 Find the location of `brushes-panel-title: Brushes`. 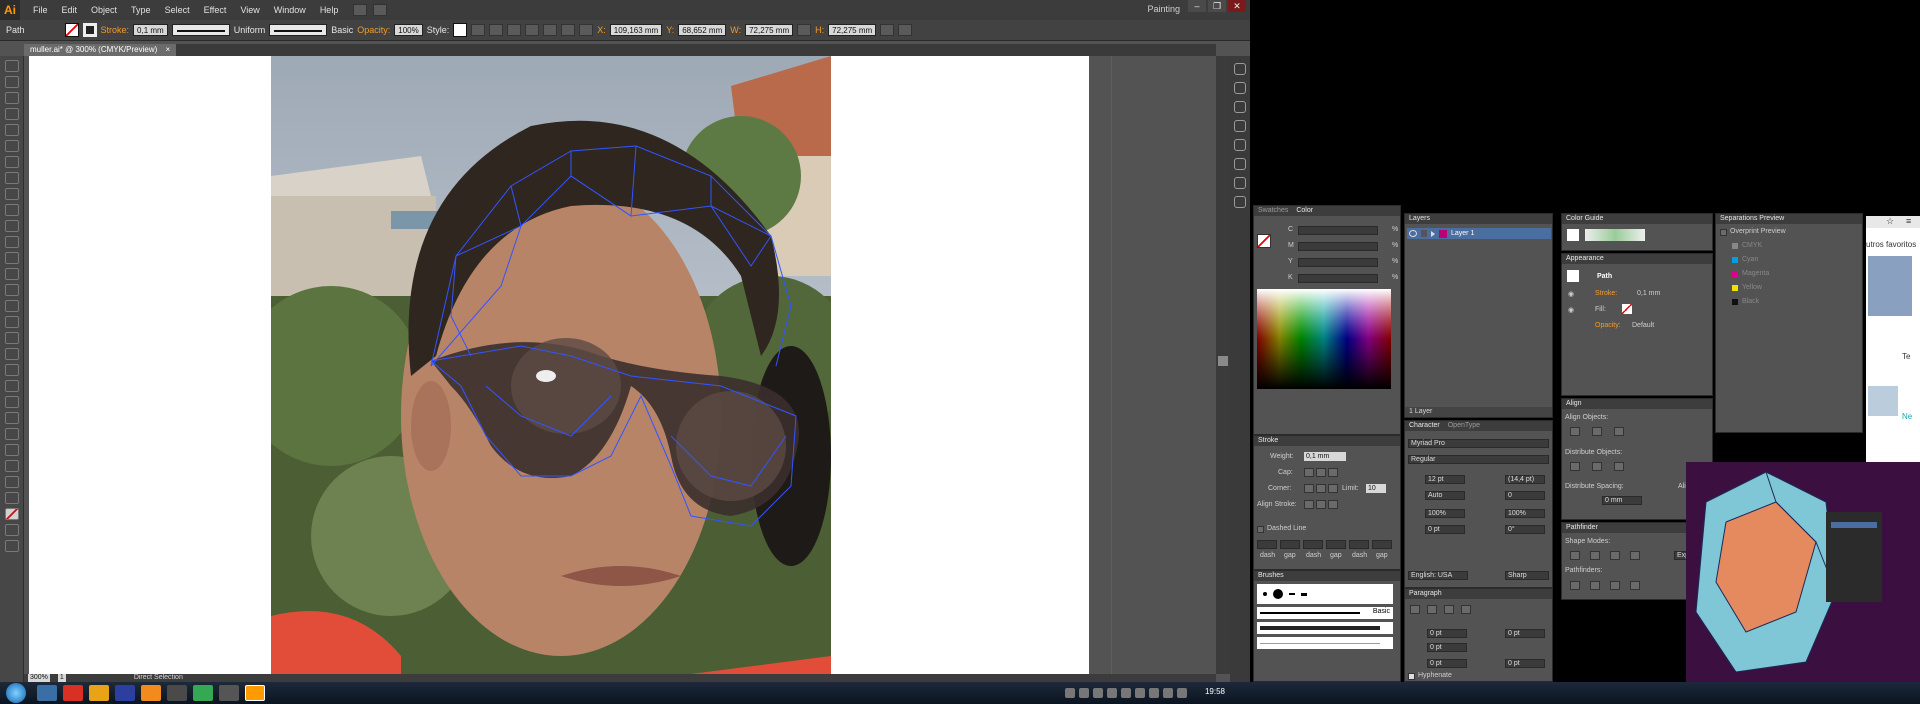

brushes-panel-title: Brushes is located at coordinates (1271, 576).